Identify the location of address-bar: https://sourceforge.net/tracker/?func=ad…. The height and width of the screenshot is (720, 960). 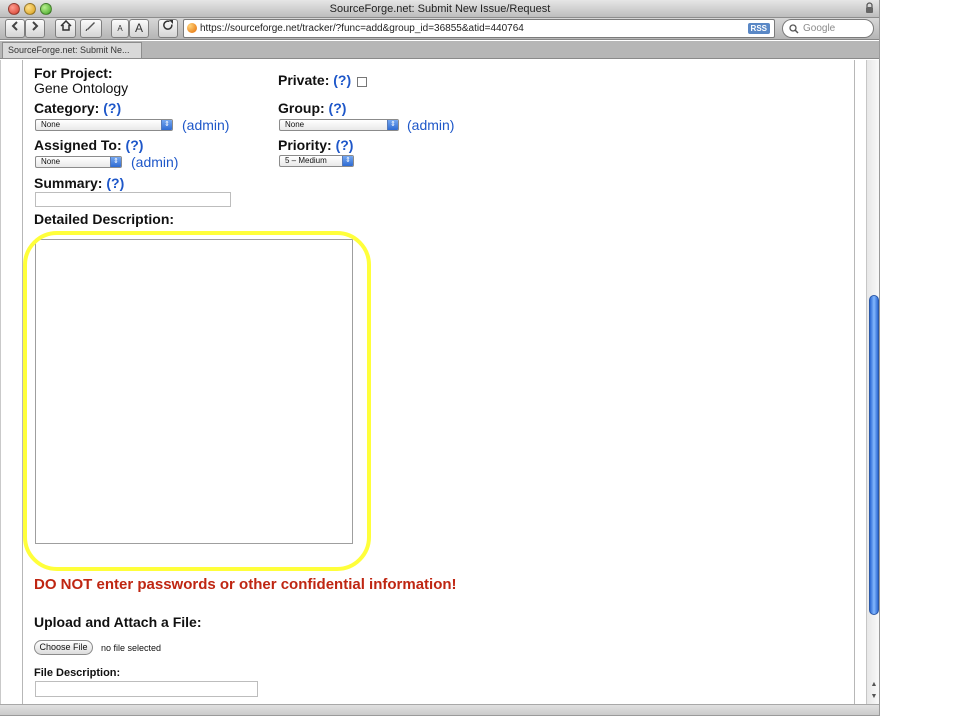
(479, 28).